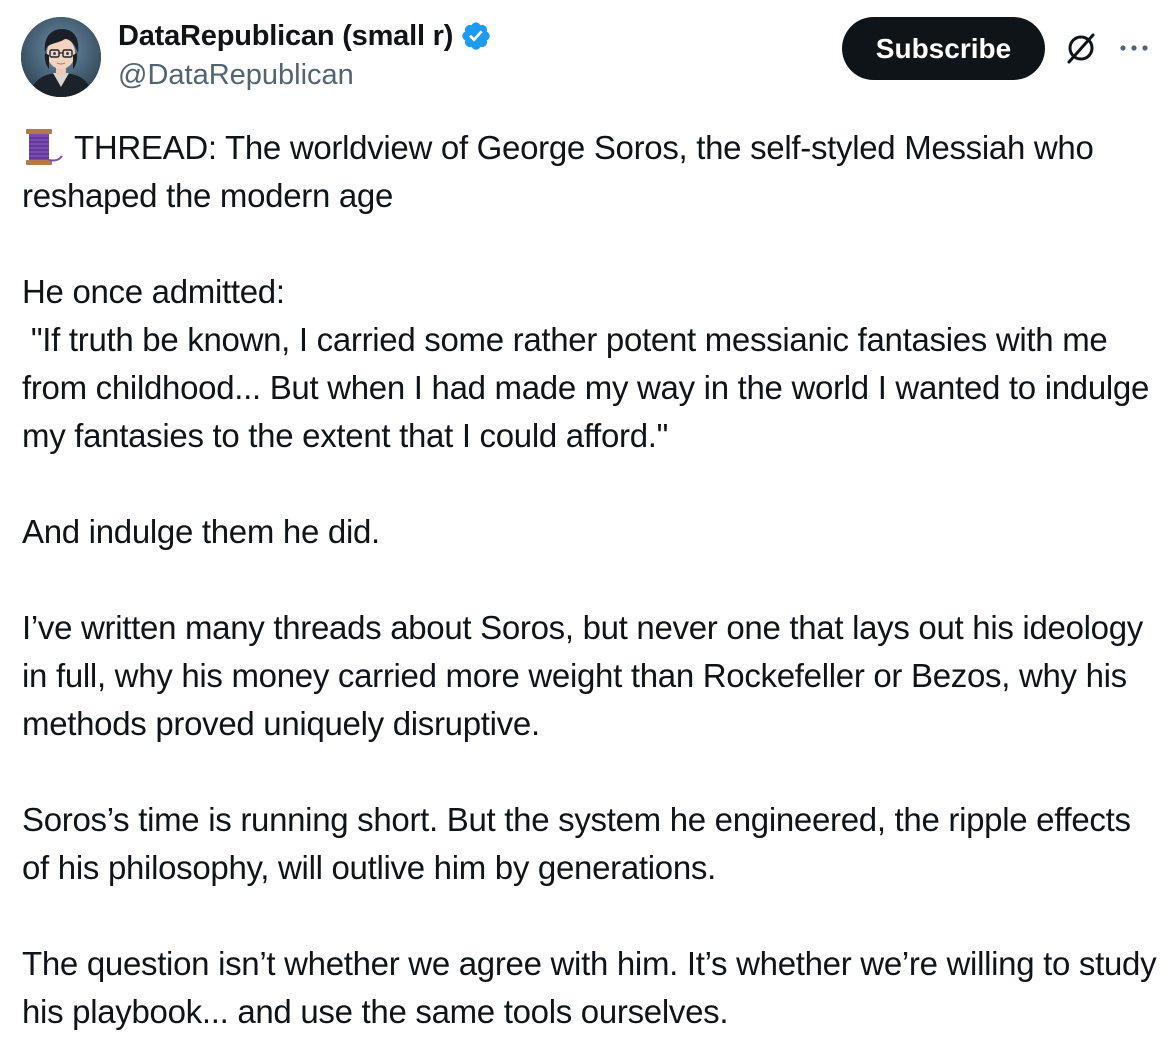 This screenshot has width=1176, height=1050. Describe the element at coordinates (305, 75) in the screenshot. I see `handle: @DataRepublican` at that location.